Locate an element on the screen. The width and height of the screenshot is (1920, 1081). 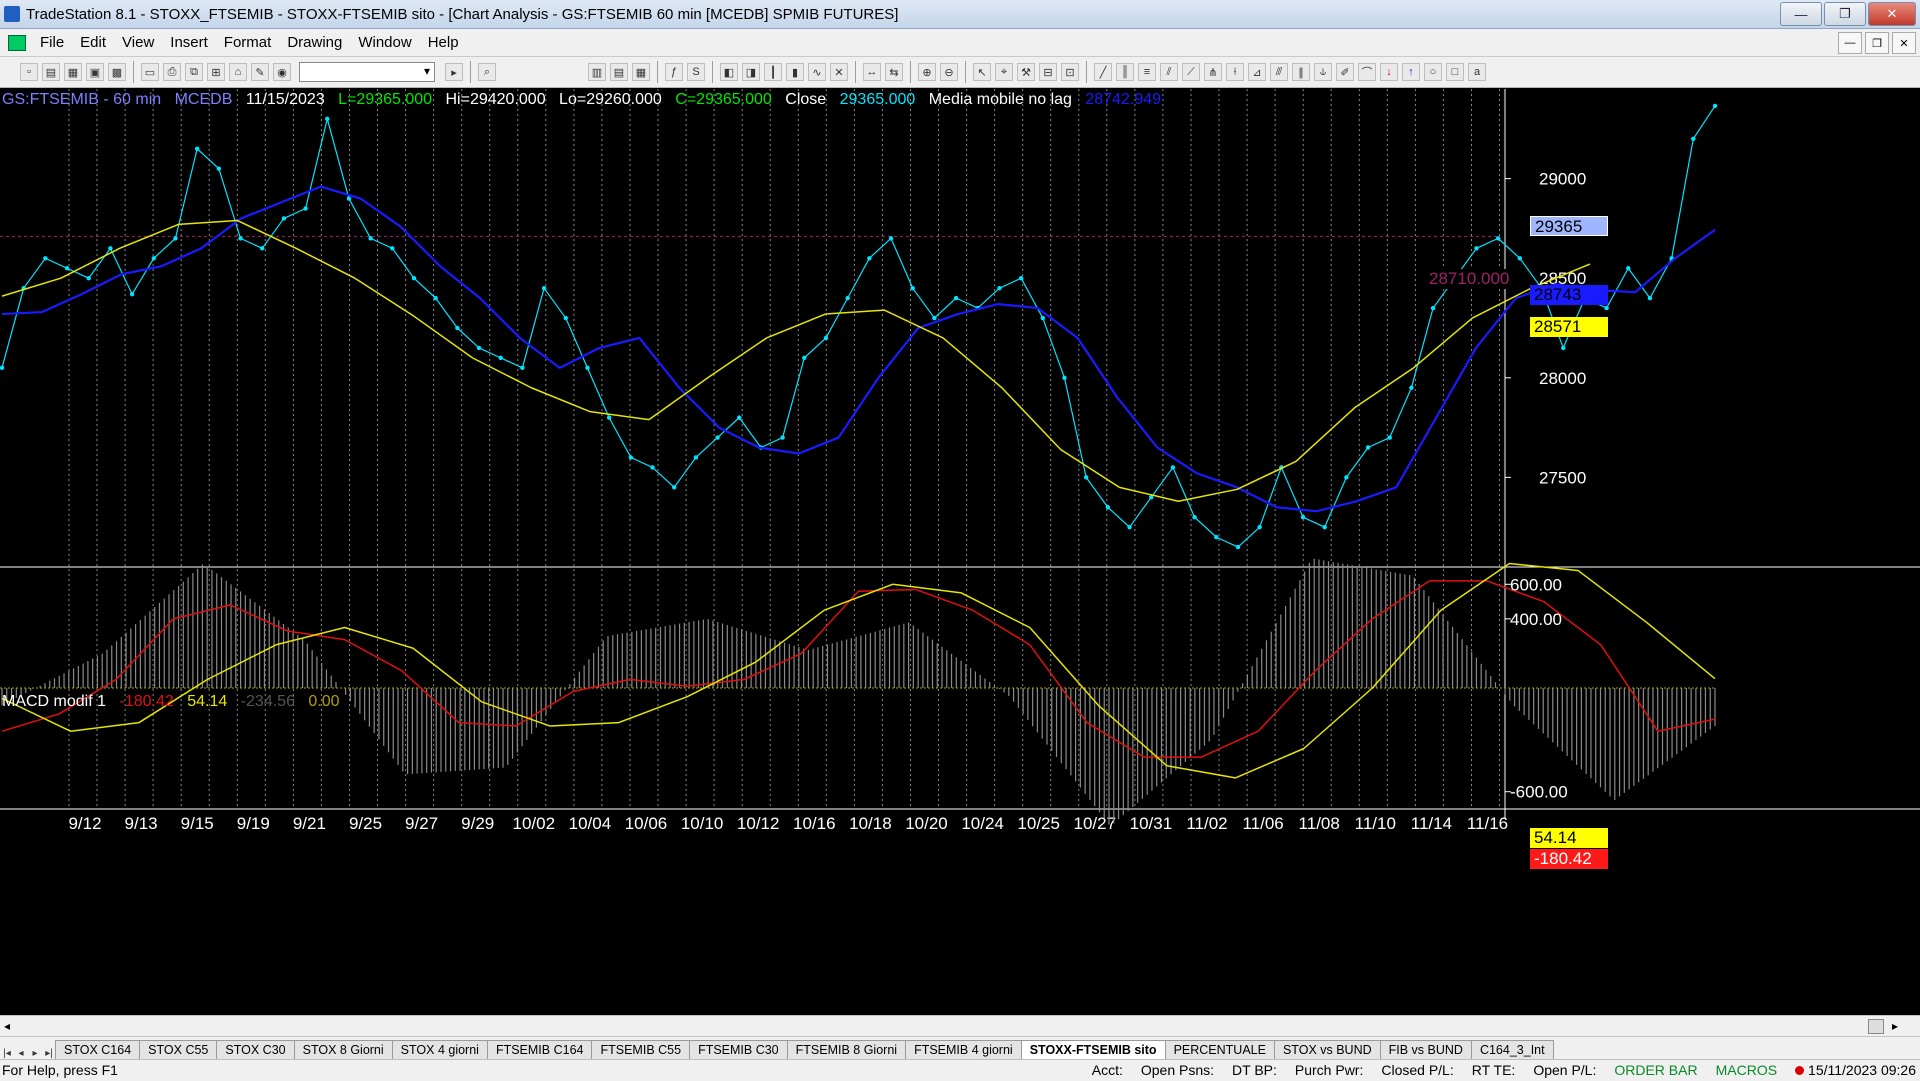
fibonacci-fan-icon: ⟋ is located at coordinates (1191, 72).